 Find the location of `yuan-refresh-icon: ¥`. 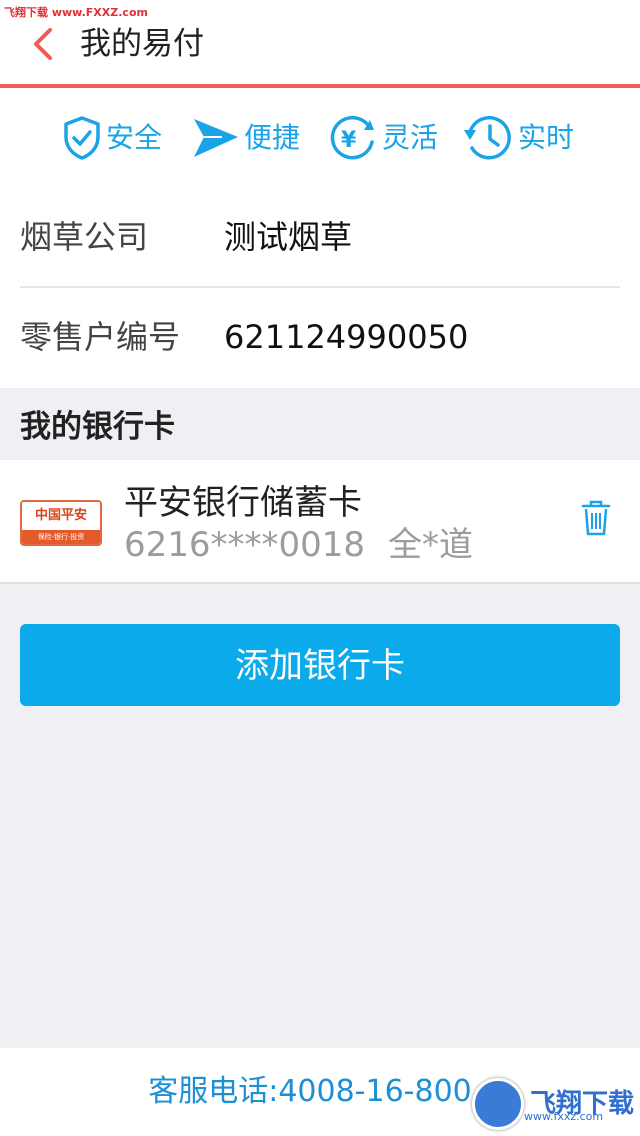

yuan-refresh-icon: ¥ is located at coordinates (352, 137).